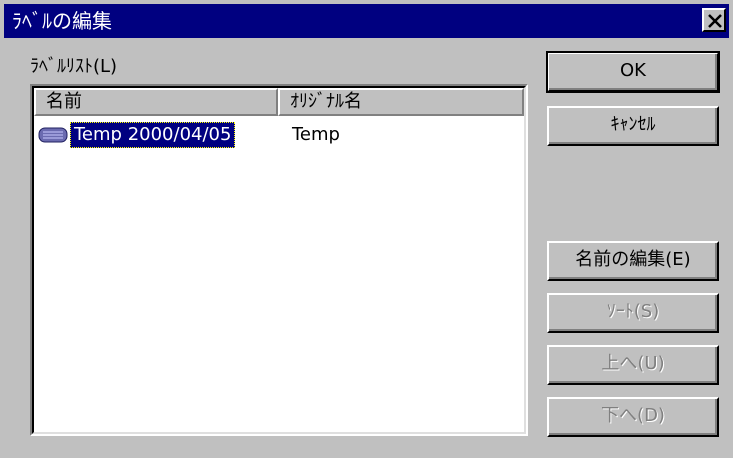  I want to click on close-button, so click(714, 20).